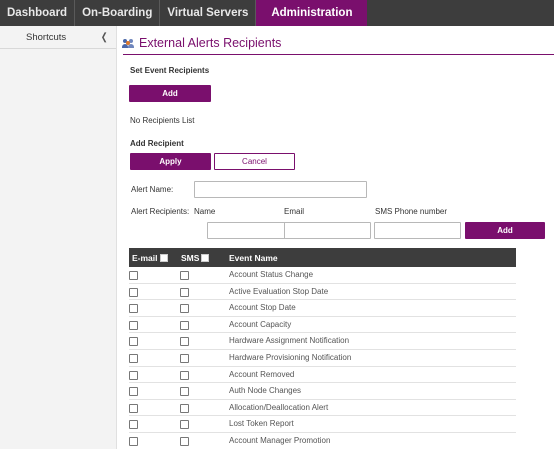 The width and height of the screenshot is (554, 449). I want to click on event-name: Allocation/Deallocation Alert, so click(279, 407).